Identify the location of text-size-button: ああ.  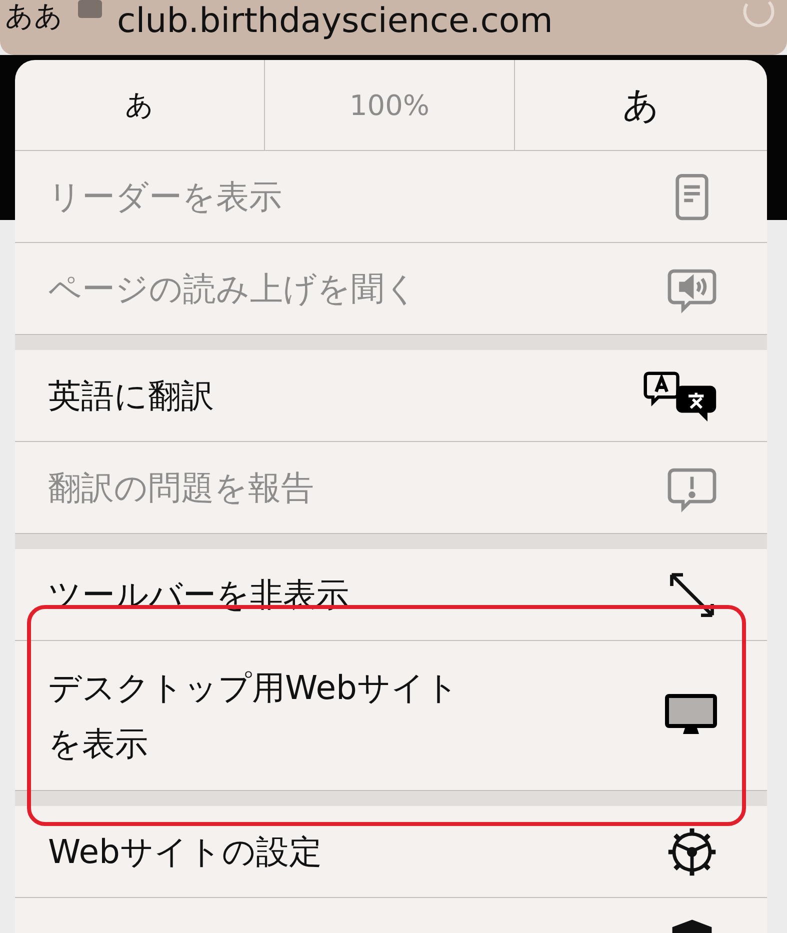
(34, 16).